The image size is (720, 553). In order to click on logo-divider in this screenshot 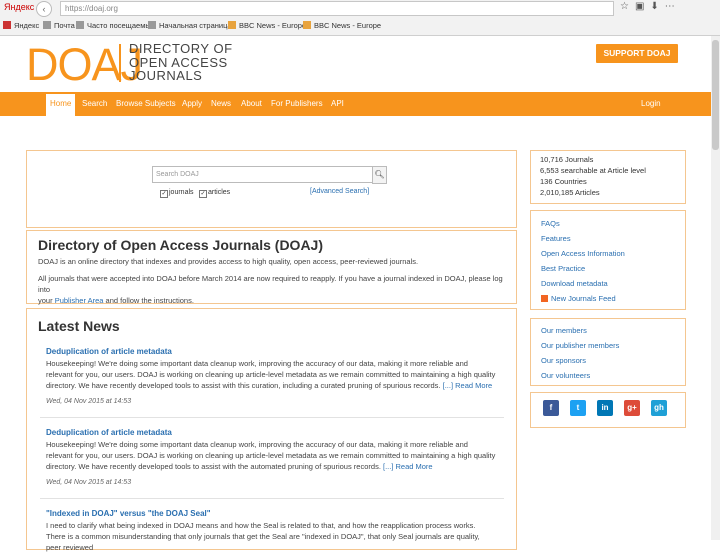, I will do `click(120, 63)`.